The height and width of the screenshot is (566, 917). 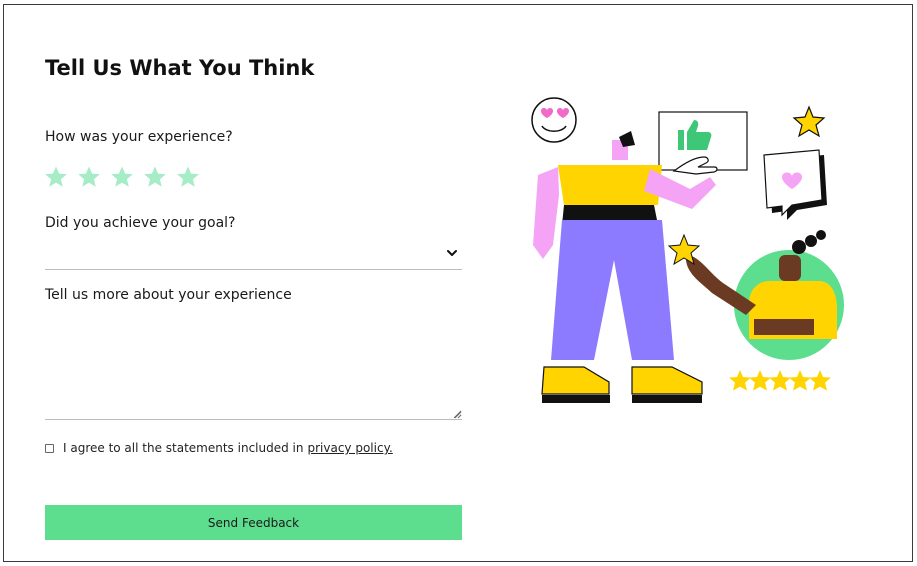 What do you see at coordinates (140, 223) in the screenshot?
I see `goal-question-label: Did you achieve your goal?` at bounding box center [140, 223].